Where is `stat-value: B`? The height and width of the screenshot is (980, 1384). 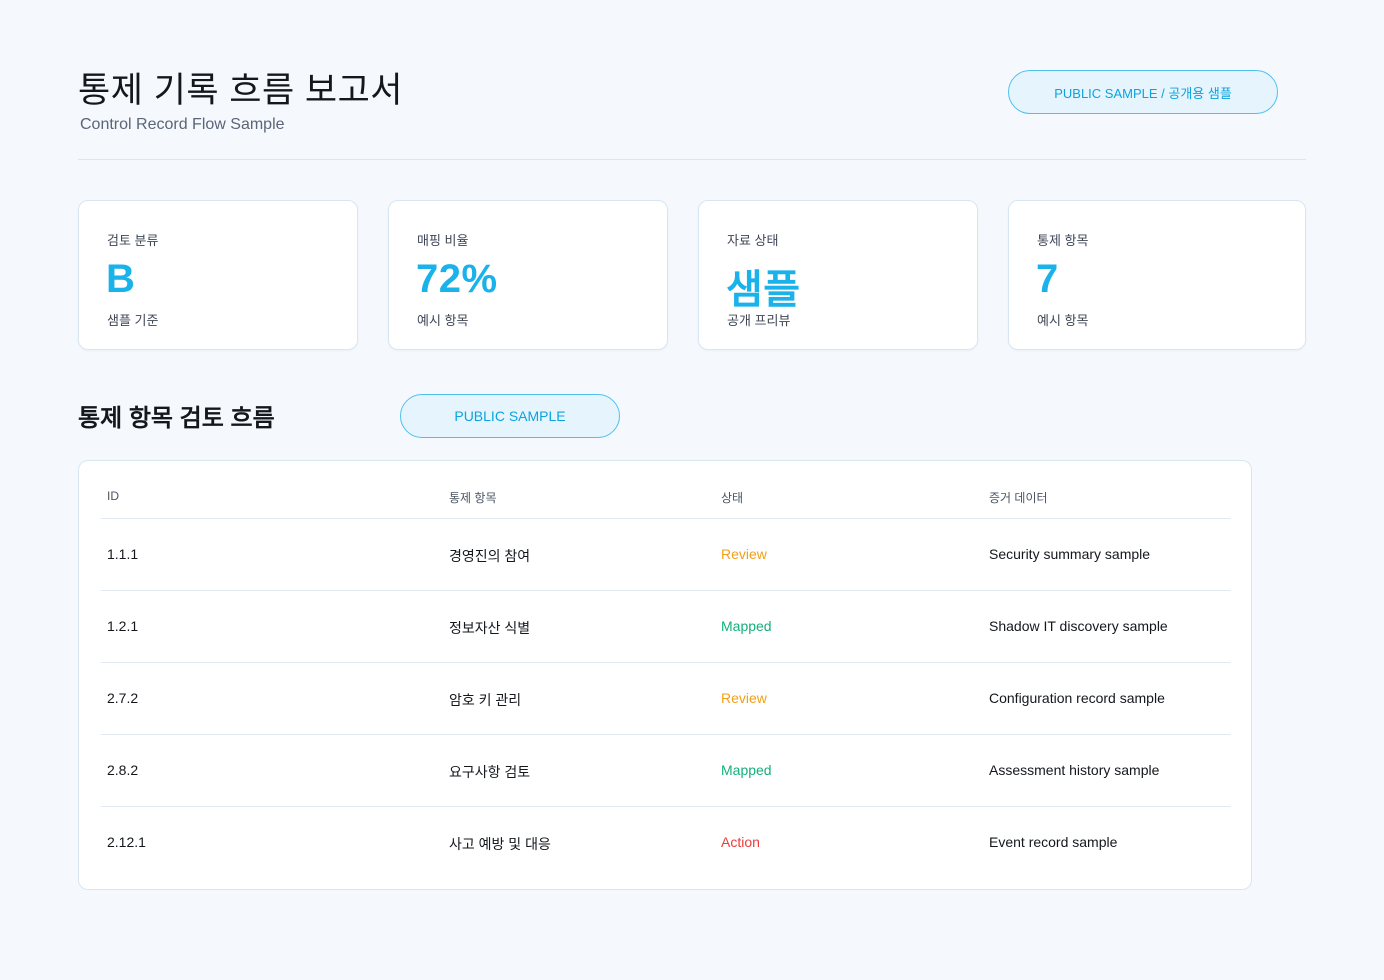
stat-value: B is located at coordinates (121, 279).